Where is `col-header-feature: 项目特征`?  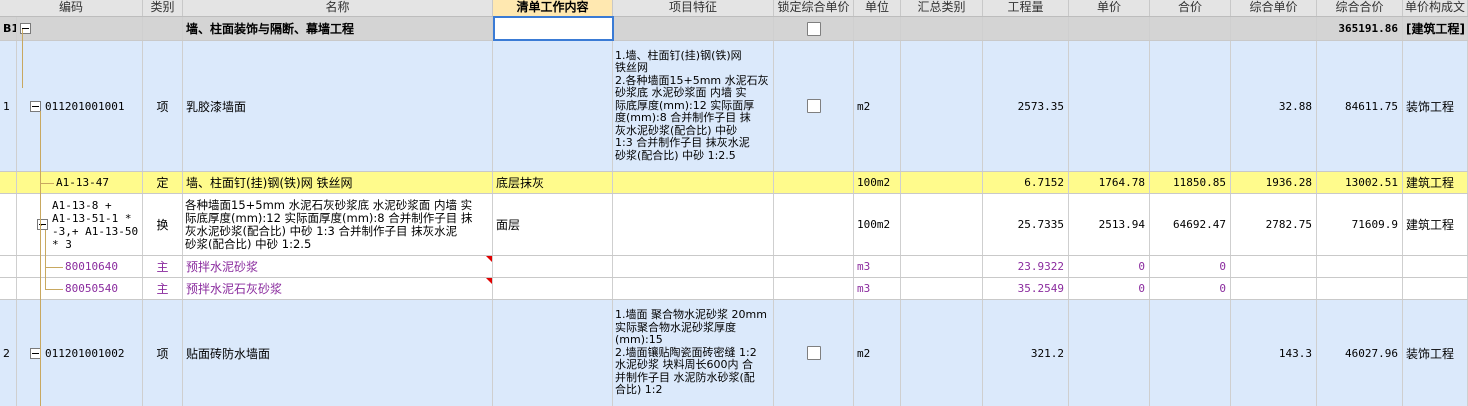
col-header-feature: 项目特征 is located at coordinates (693, 8).